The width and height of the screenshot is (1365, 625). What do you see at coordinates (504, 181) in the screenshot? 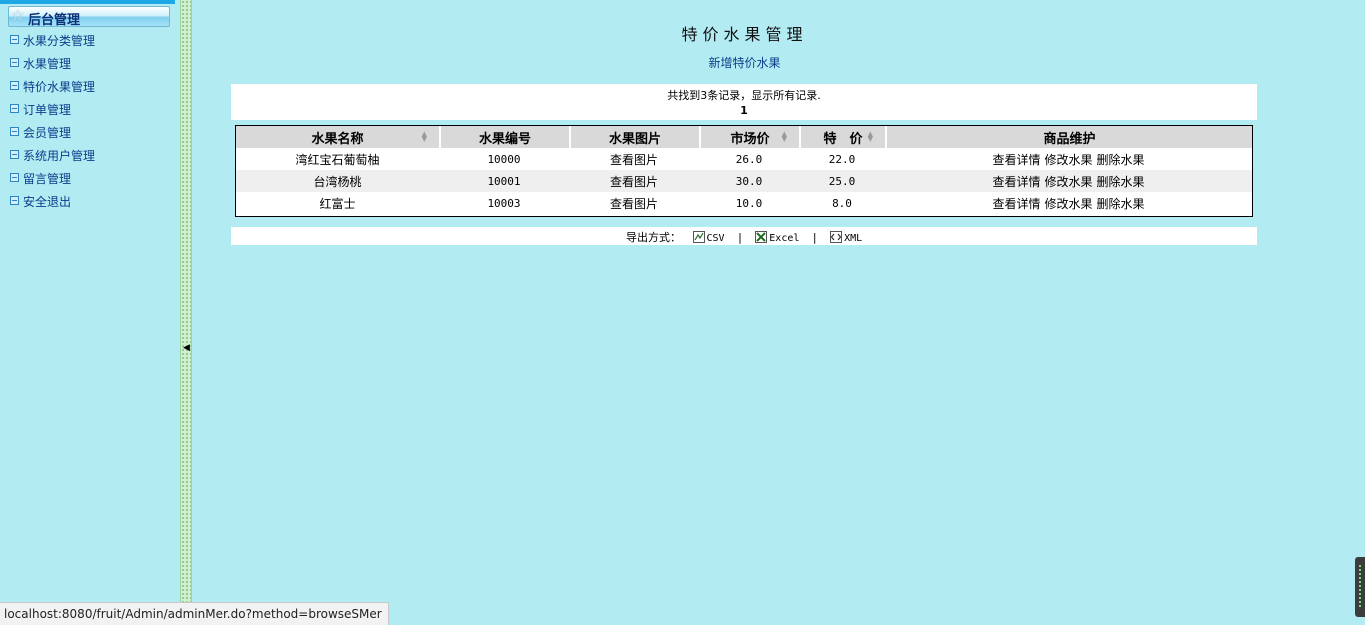
I see `cell-code: 10001` at bounding box center [504, 181].